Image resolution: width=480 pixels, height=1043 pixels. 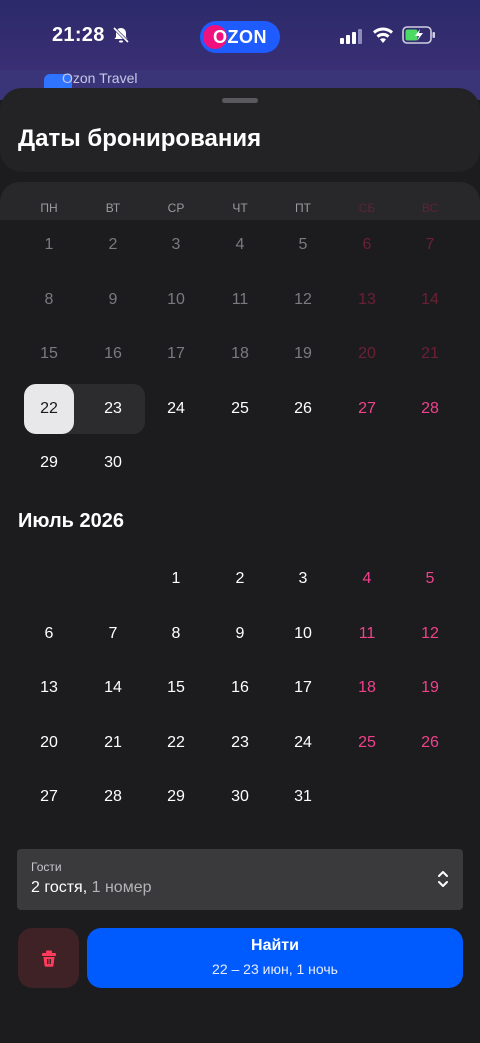 What do you see at coordinates (430, 208) in the screenshot?
I see `weekday-label: ВС` at bounding box center [430, 208].